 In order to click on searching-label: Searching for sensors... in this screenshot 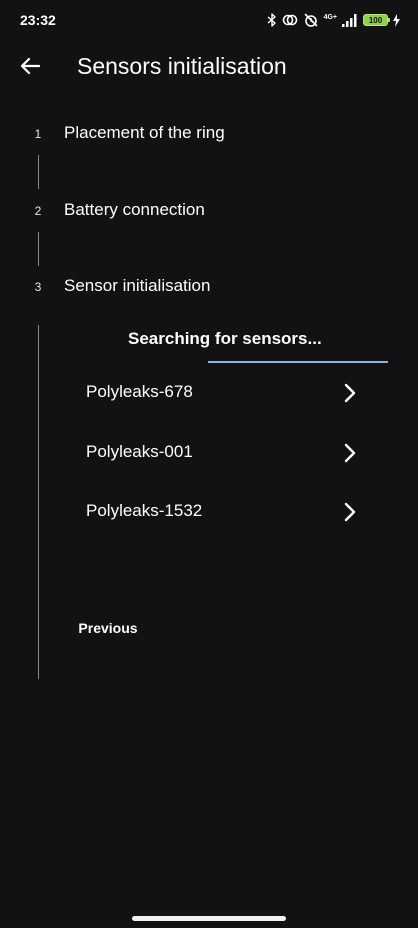, I will do `click(225, 338)`.